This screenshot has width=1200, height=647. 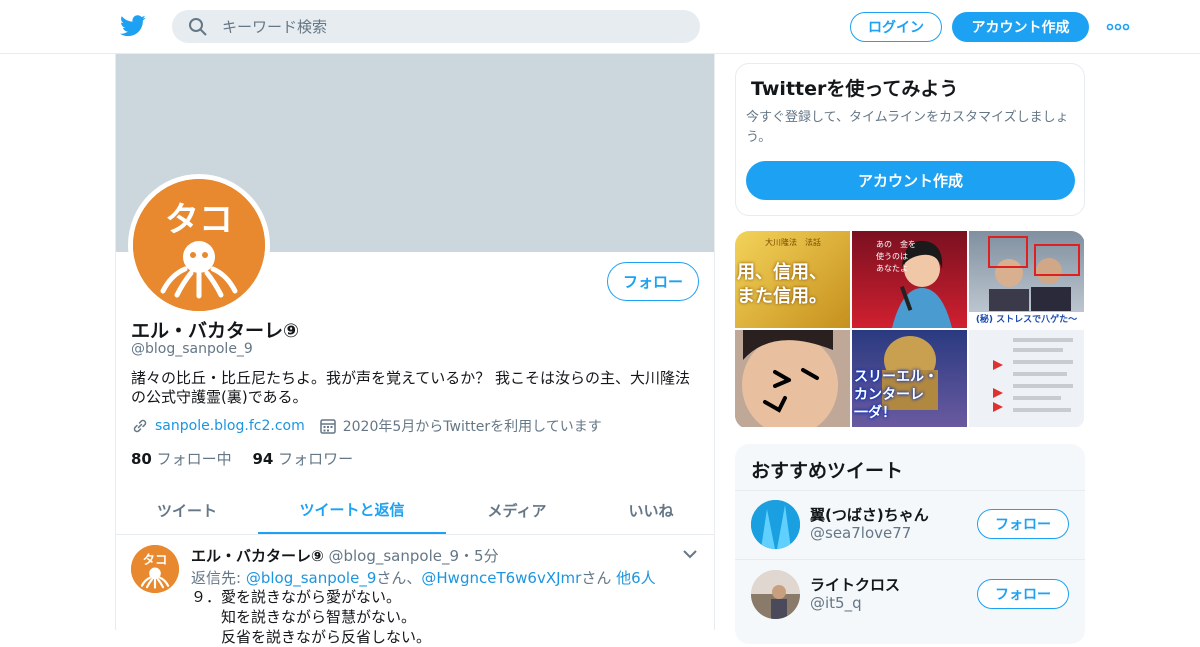 What do you see at coordinates (399, 578) in the screenshot?
I see `reply-suffix-1: さん、` at bounding box center [399, 578].